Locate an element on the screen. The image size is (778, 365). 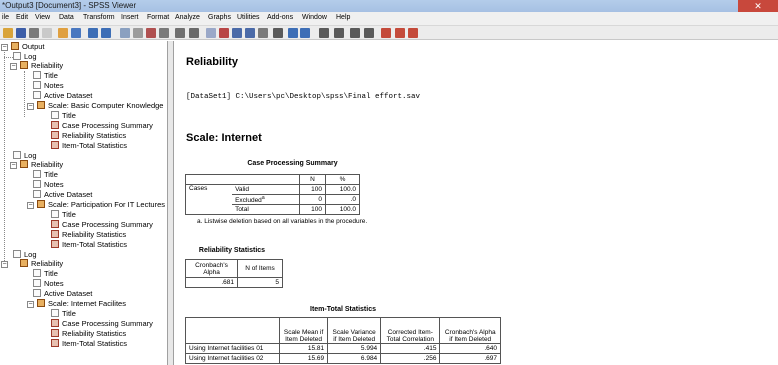
undo-icon is located at coordinates (93, 33).